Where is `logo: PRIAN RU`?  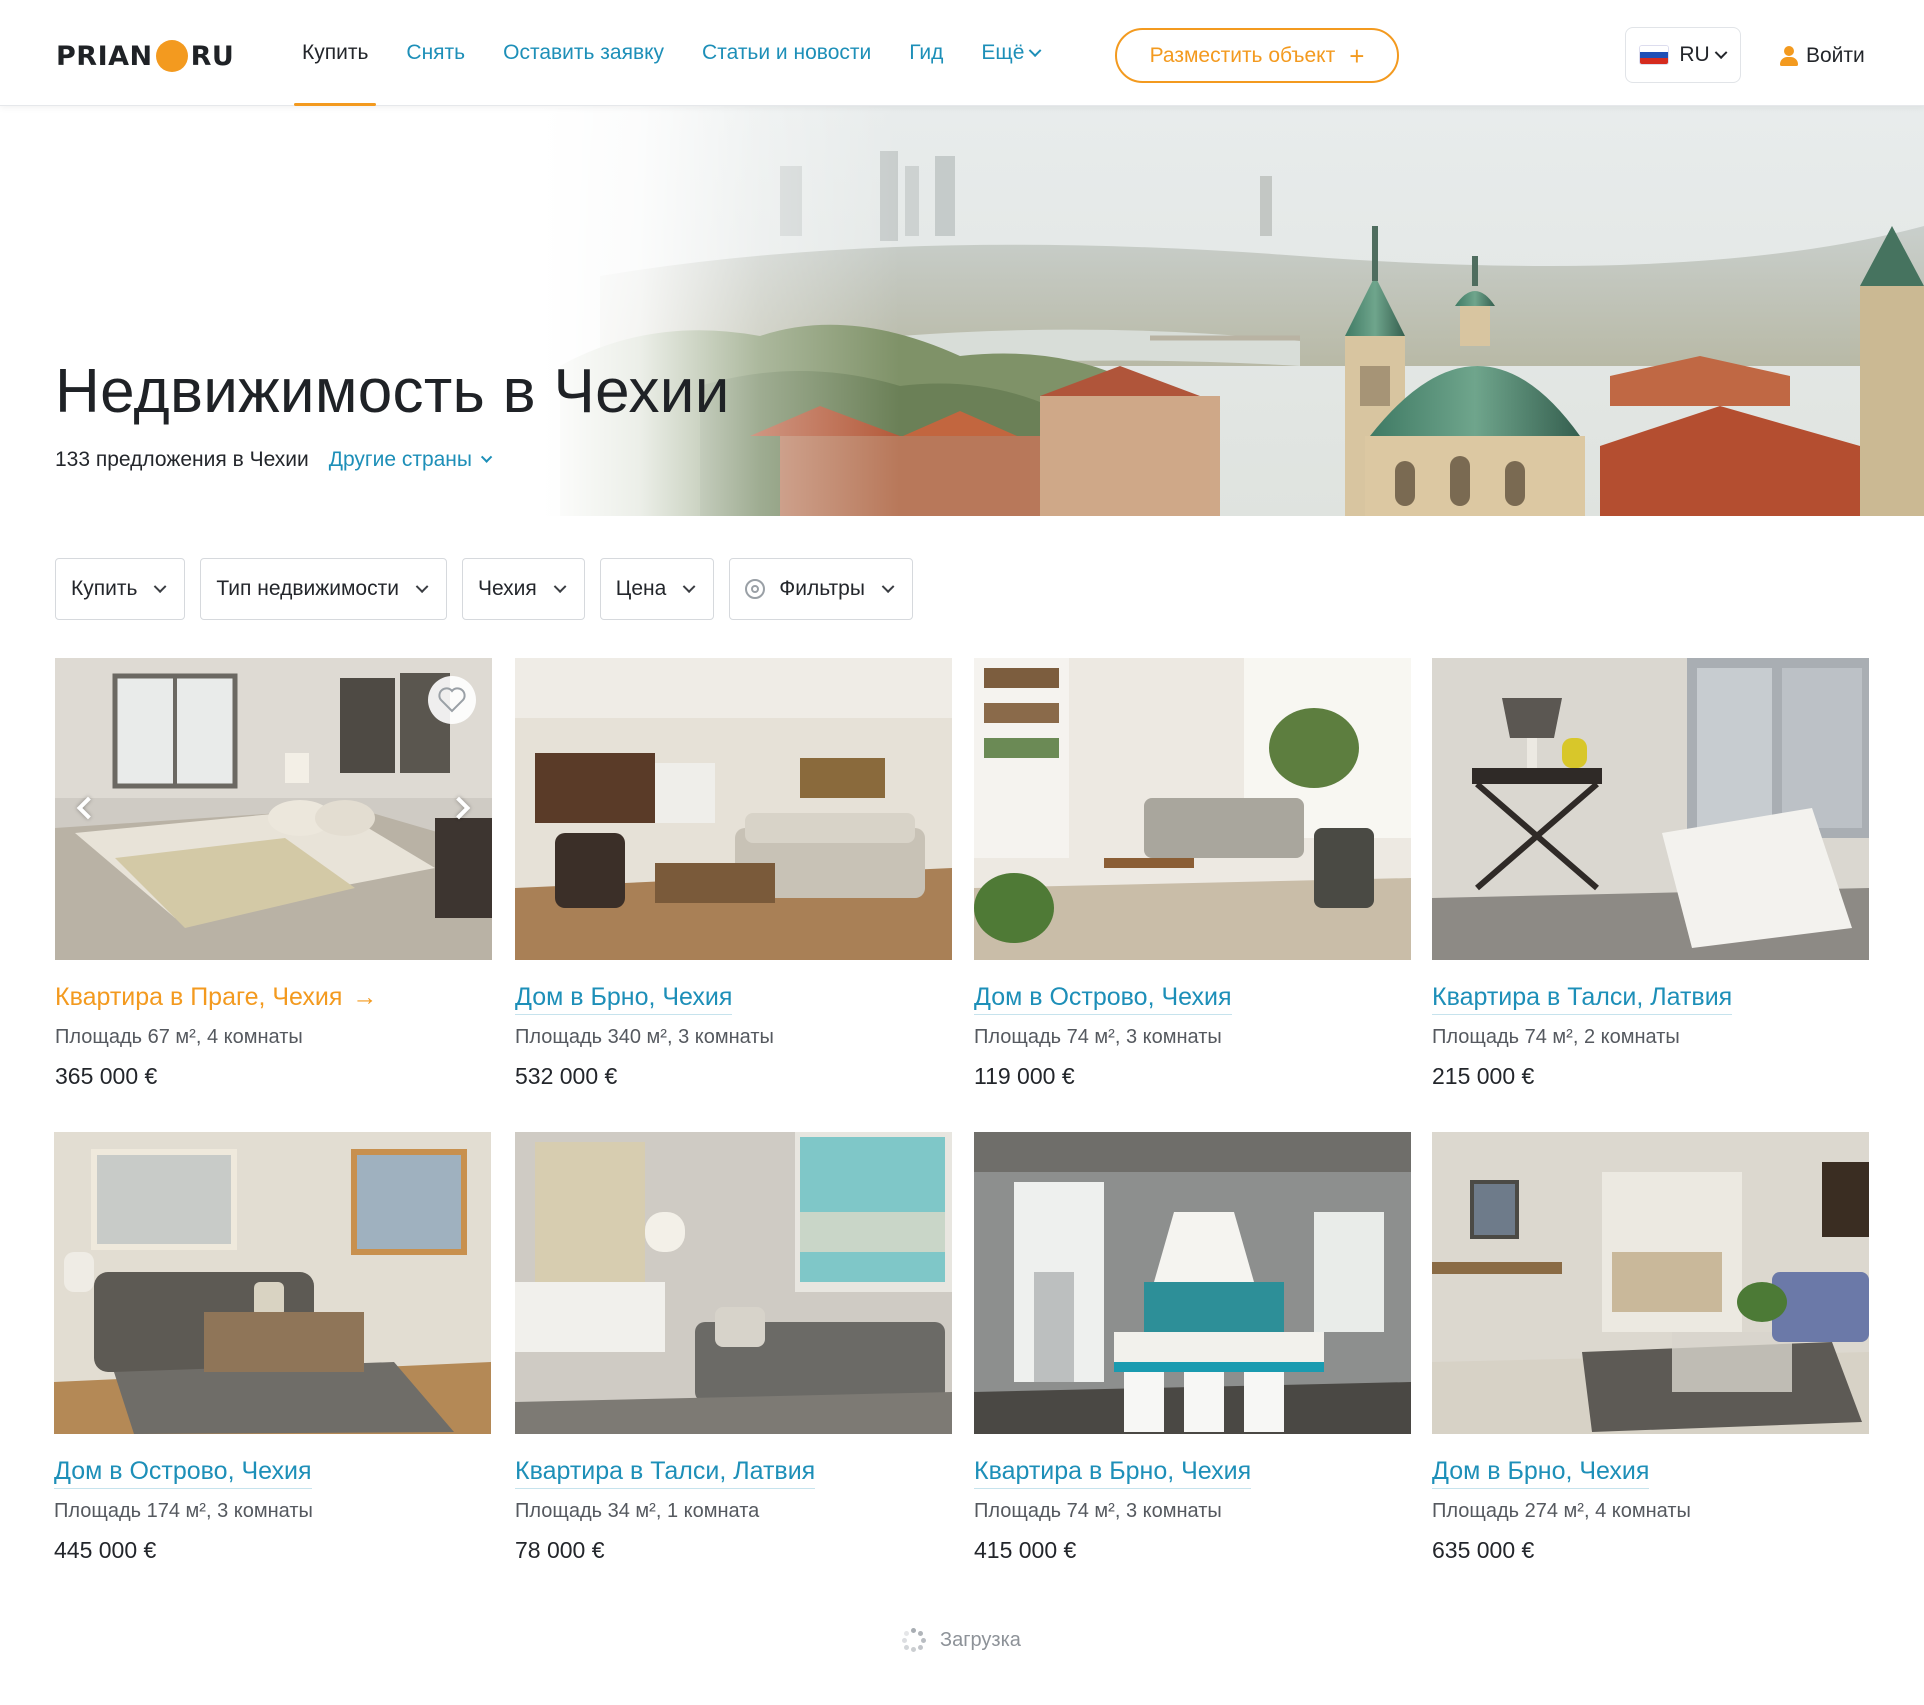
logo: PRIAN RU is located at coordinates (145, 56).